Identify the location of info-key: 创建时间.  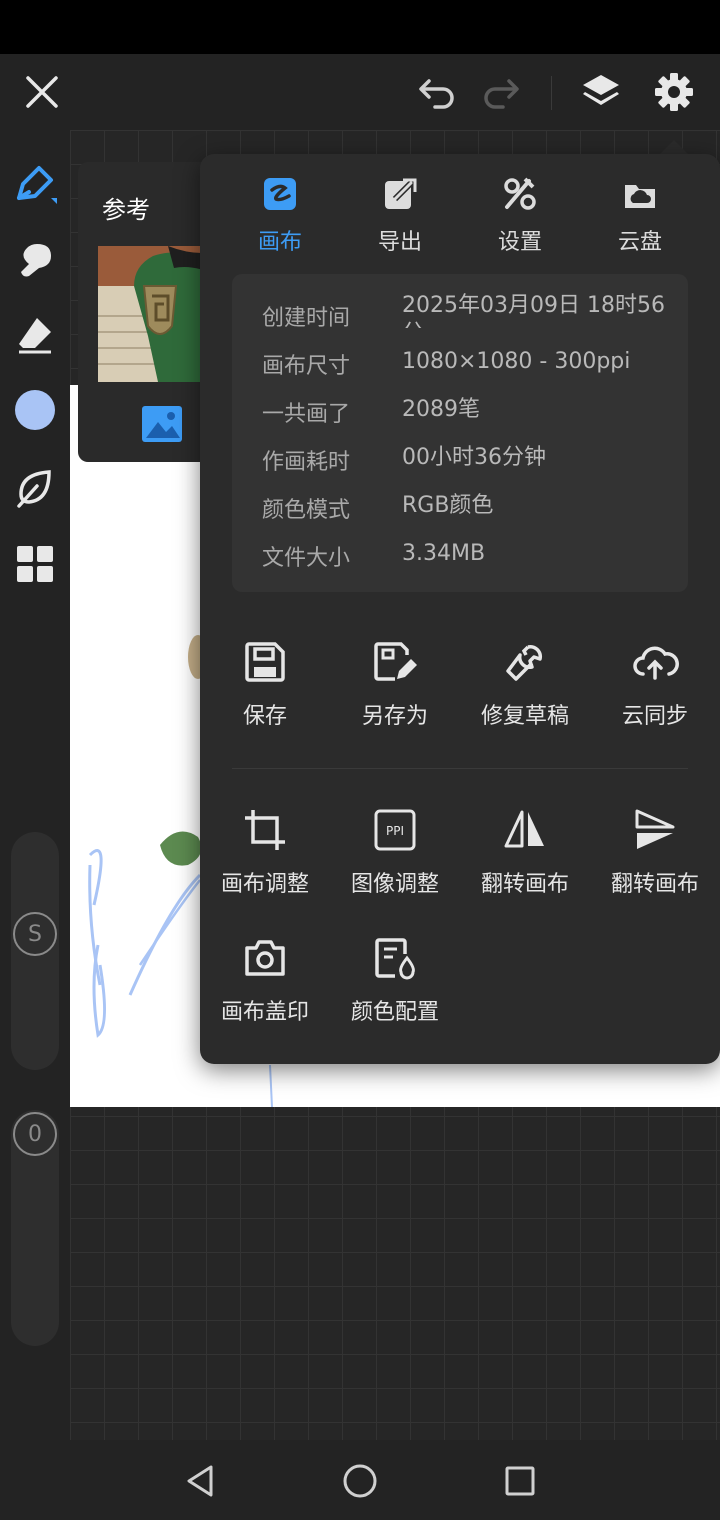
(306, 318).